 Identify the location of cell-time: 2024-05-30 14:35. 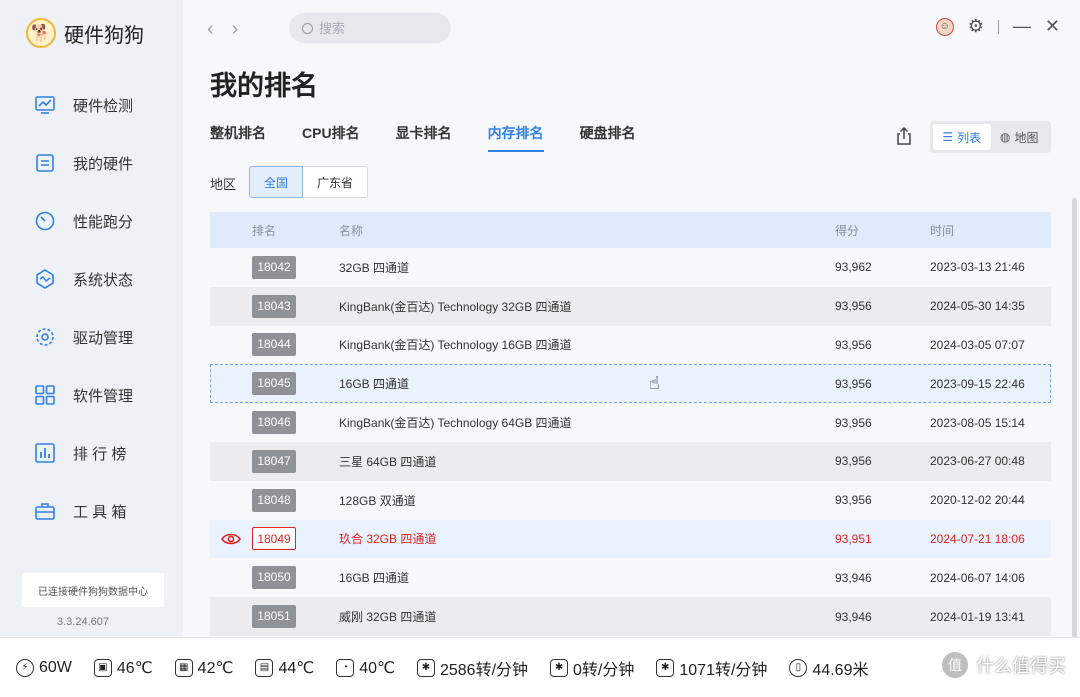
(977, 306).